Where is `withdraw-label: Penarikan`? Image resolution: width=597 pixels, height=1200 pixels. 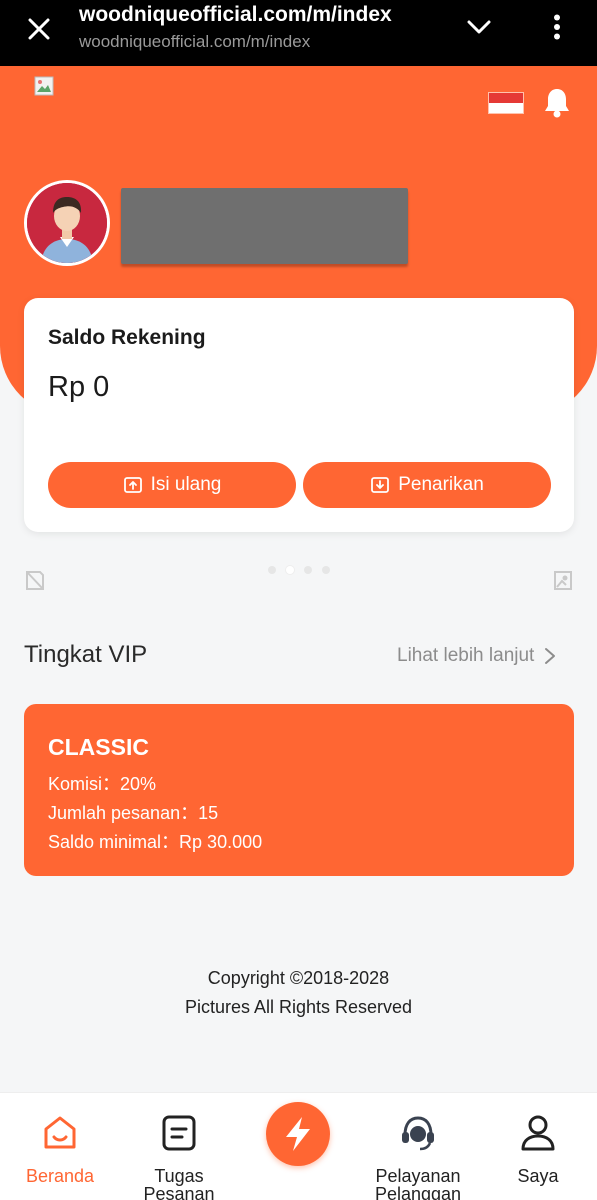 withdraw-label: Penarikan is located at coordinates (441, 484).